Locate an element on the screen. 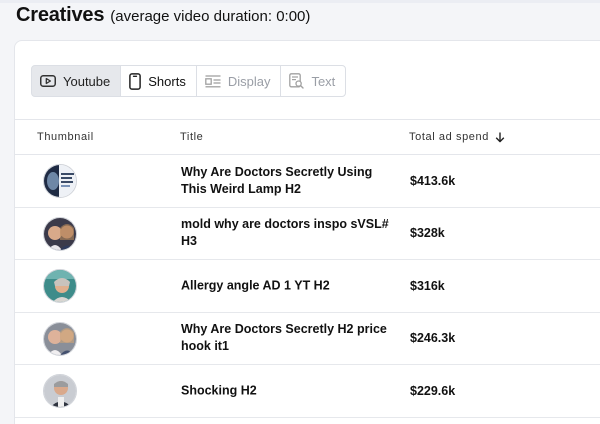 The height and width of the screenshot is (424, 600). text-search-icon is located at coordinates (297, 81).